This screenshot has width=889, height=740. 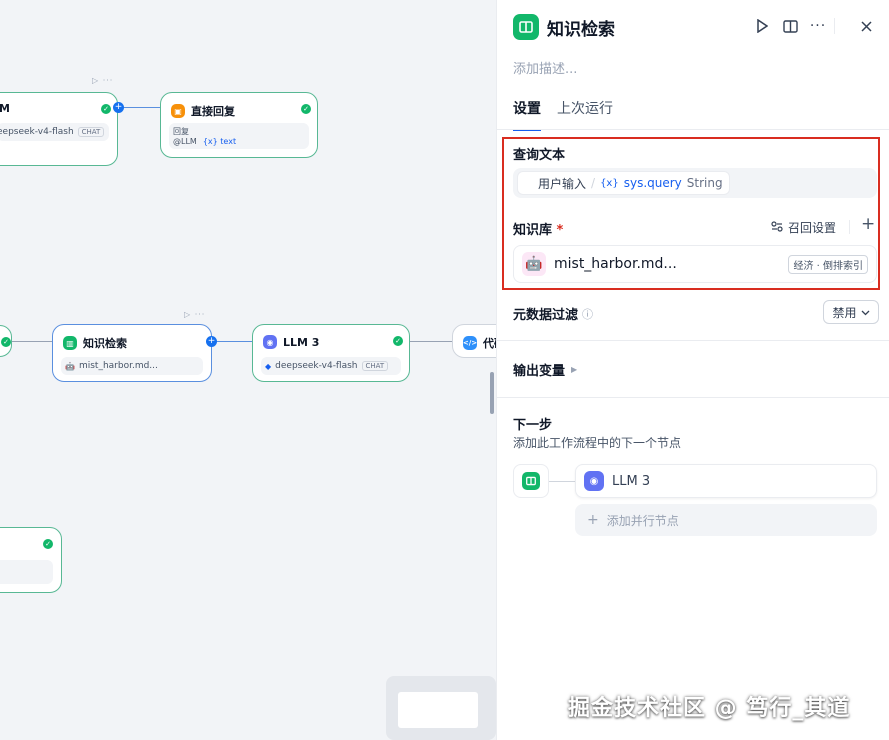 What do you see at coordinates (588, 314) in the screenshot?
I see `info-icon: ⓘ` at bounding box center [588, 314].